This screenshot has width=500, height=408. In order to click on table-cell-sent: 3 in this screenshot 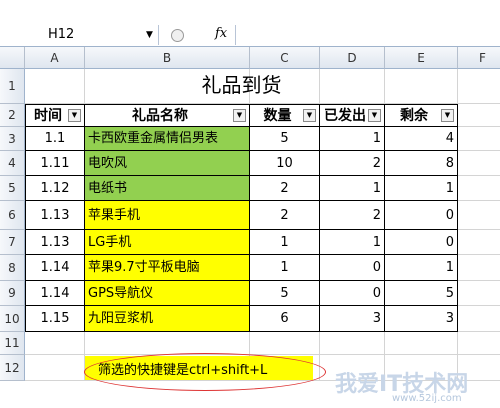, I will do `click(352, 319)`.